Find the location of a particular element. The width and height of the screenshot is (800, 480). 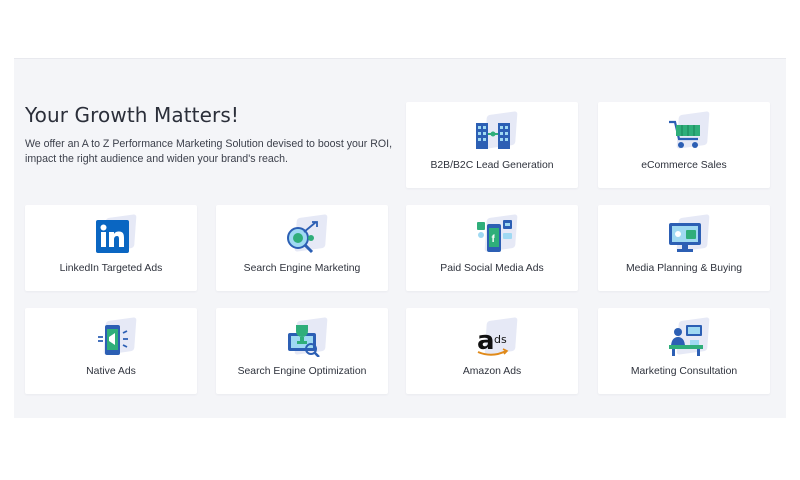

service-card-label: Media Planning & Buying is located at coordinates (684, 268).